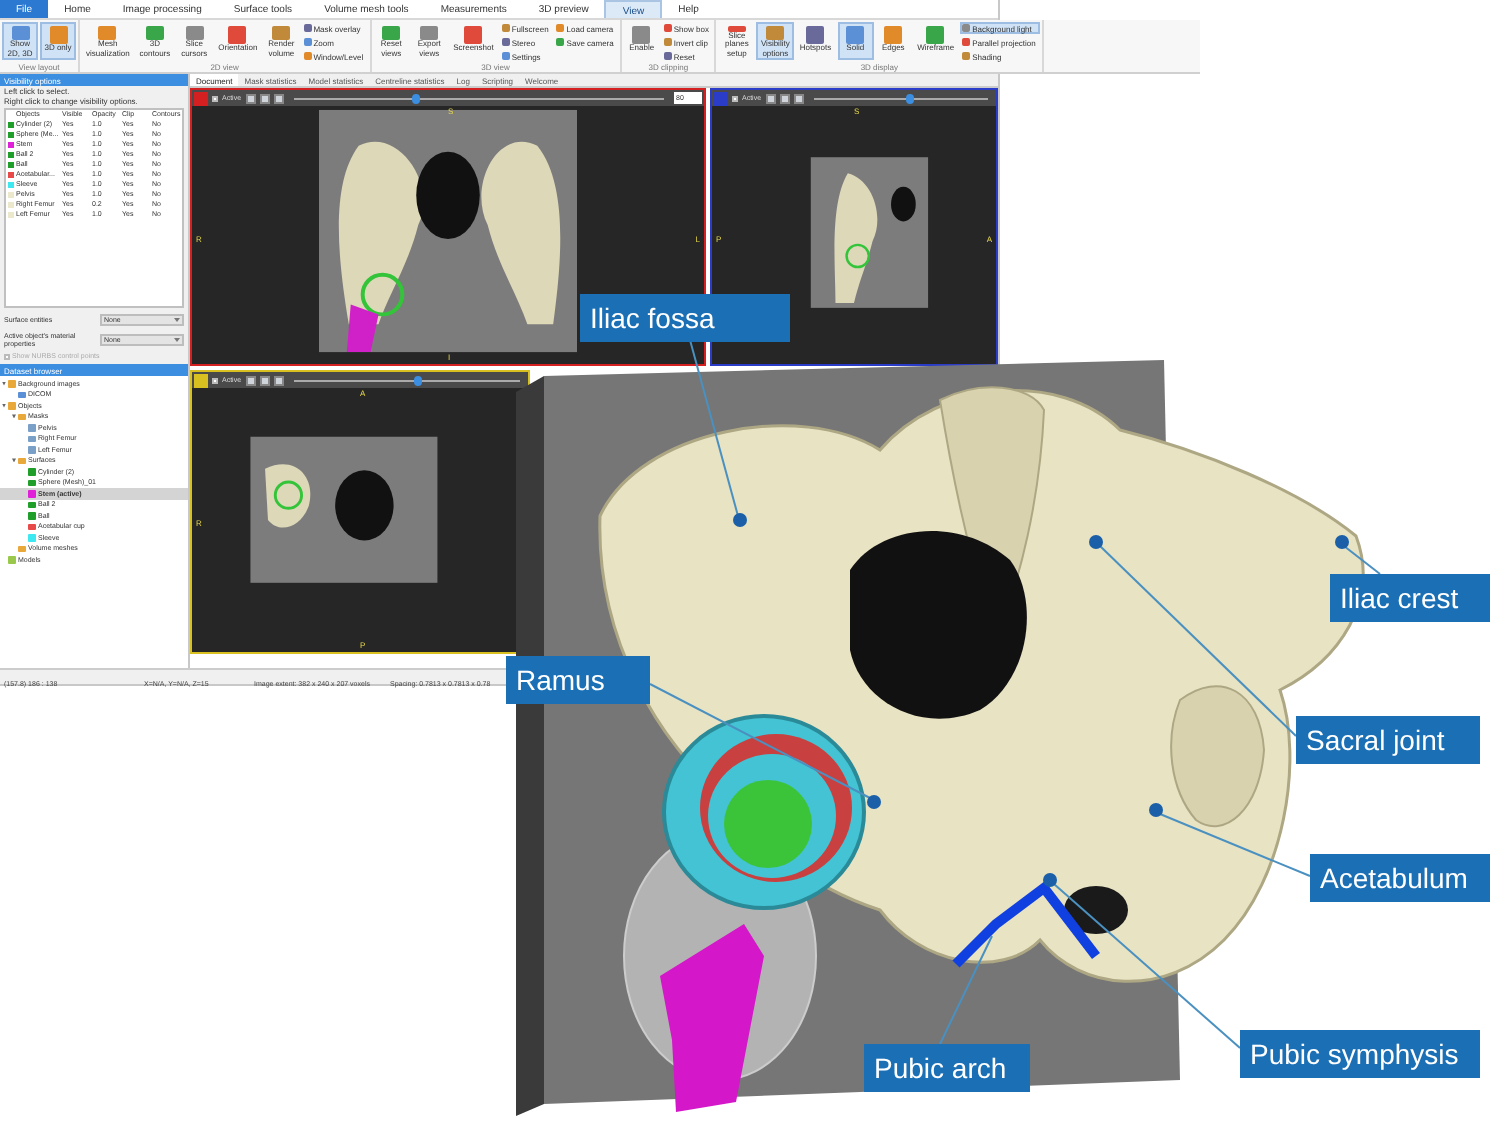 The width and height of the screenshot is (1500, 1142). Describe the element at coordinates (1400, 878) in the screenshot. I see `annotation-label: Acetabulum` at that location.